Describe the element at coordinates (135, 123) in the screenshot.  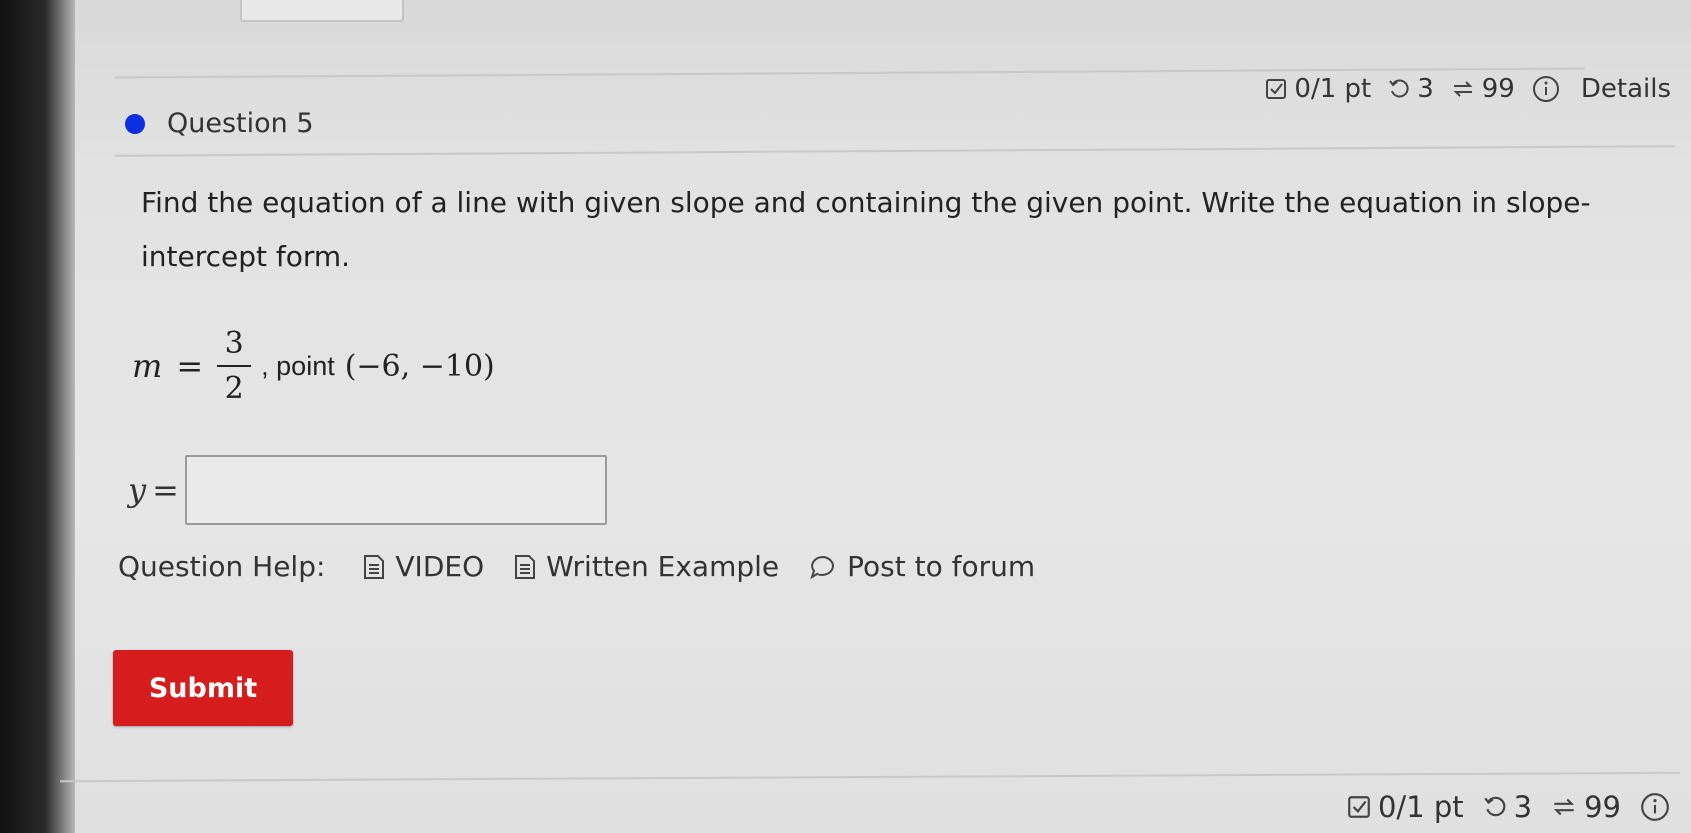
I see `question-status-dot` at that location.